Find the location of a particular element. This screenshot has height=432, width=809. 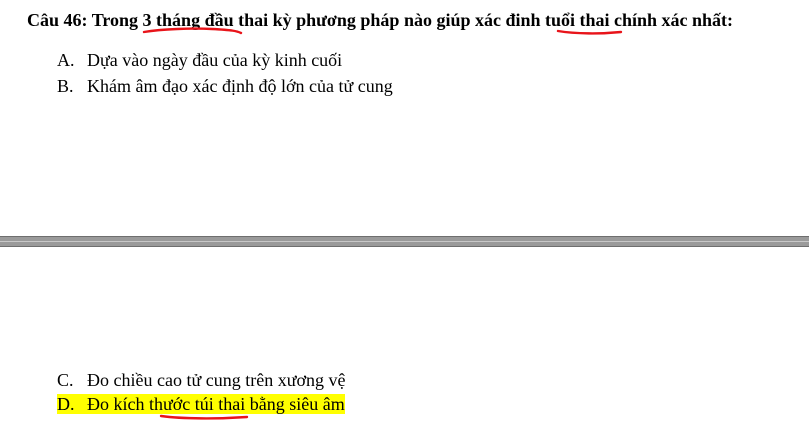

question-emphasis-gestational-age: tuổi thai is located at coordinates (577, 20).